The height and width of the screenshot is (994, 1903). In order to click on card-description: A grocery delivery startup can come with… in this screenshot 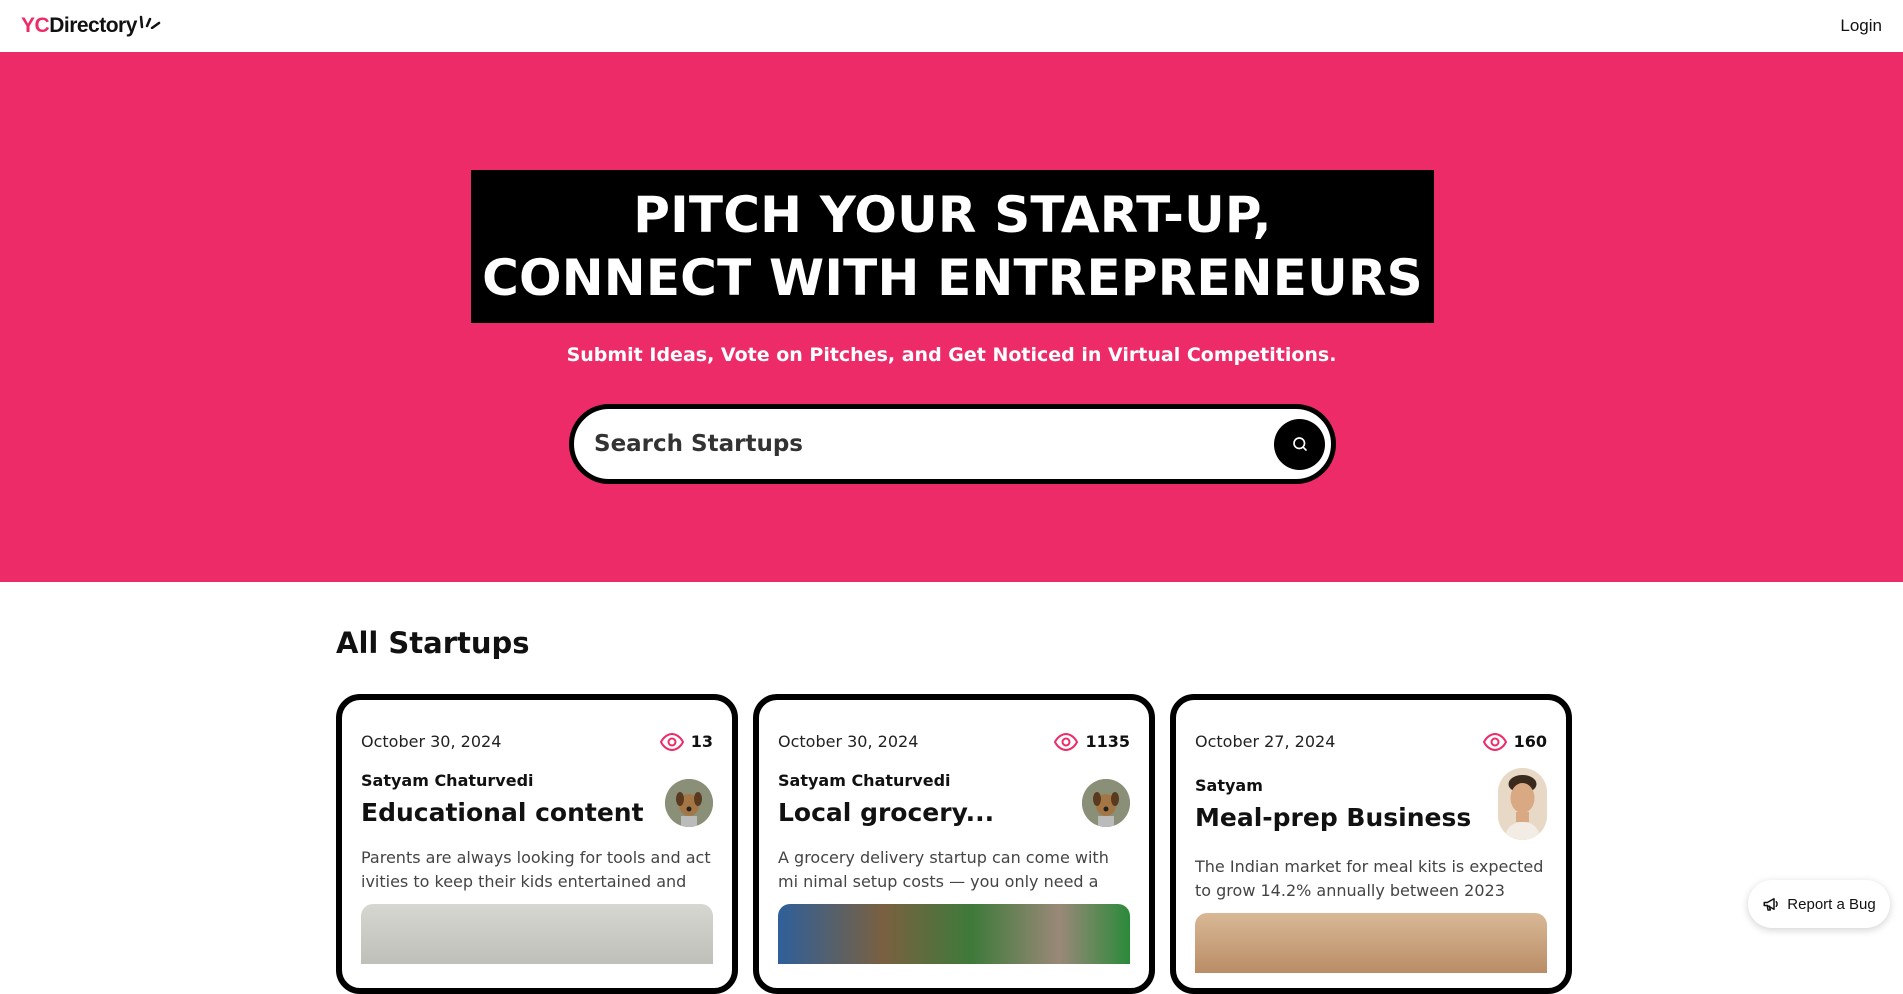, I will do `click(943, 869)`.